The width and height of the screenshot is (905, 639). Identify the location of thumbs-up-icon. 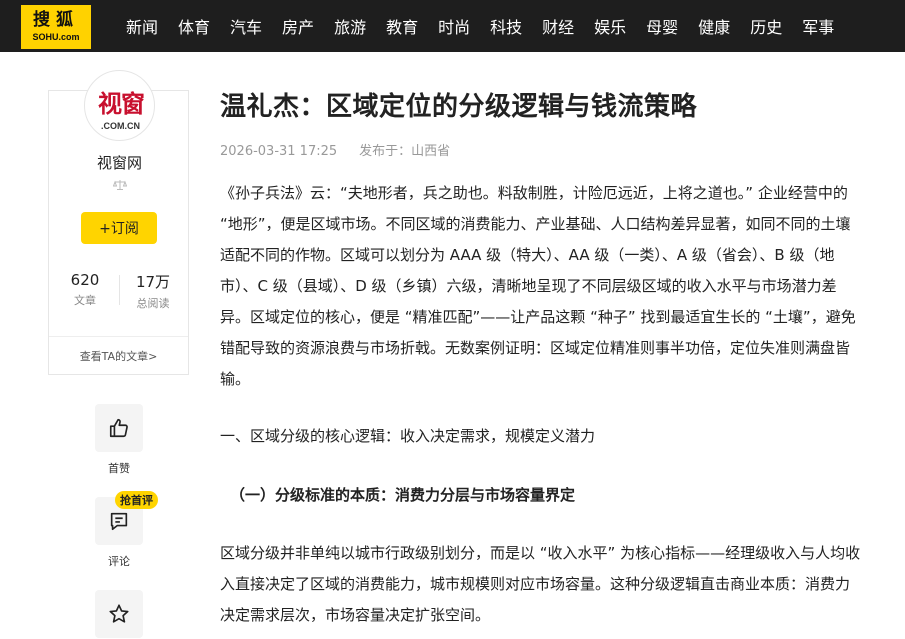
(118, 428).